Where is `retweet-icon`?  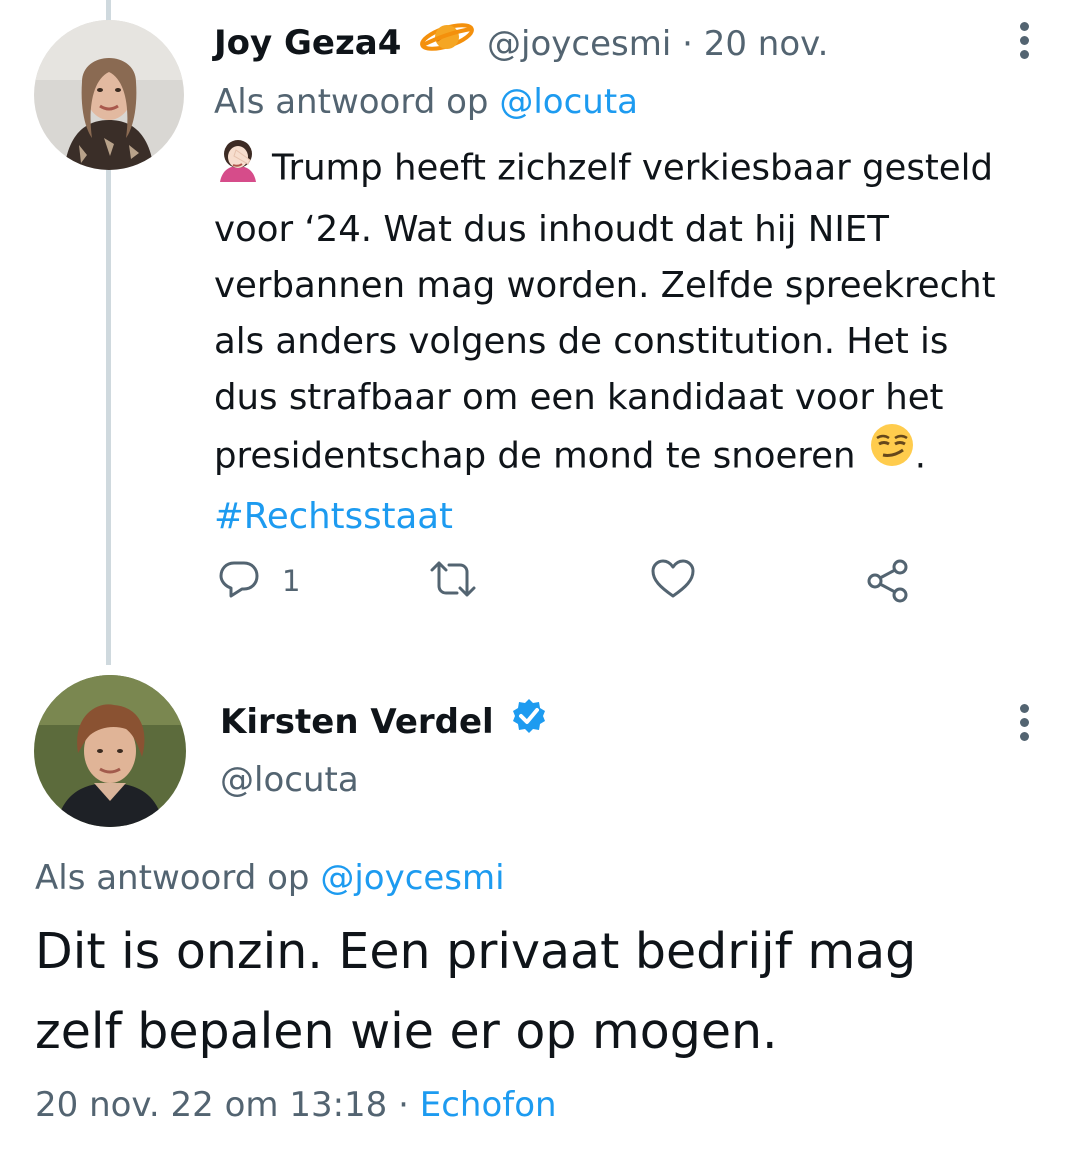 retweet-icon is located at coordinates (453, 581).